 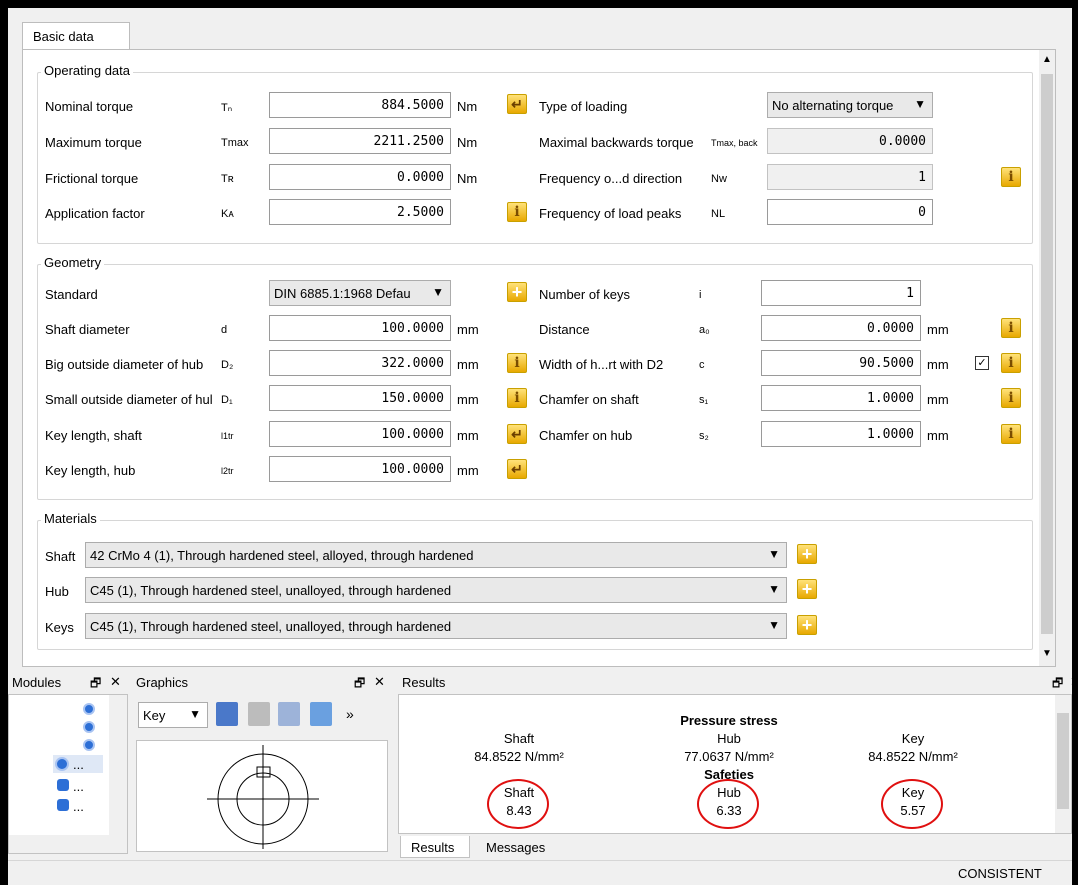 What do you see at coordinates (913, 738) in the screenshot?
I see `key-header: Key` at bounding box center [913, 738].